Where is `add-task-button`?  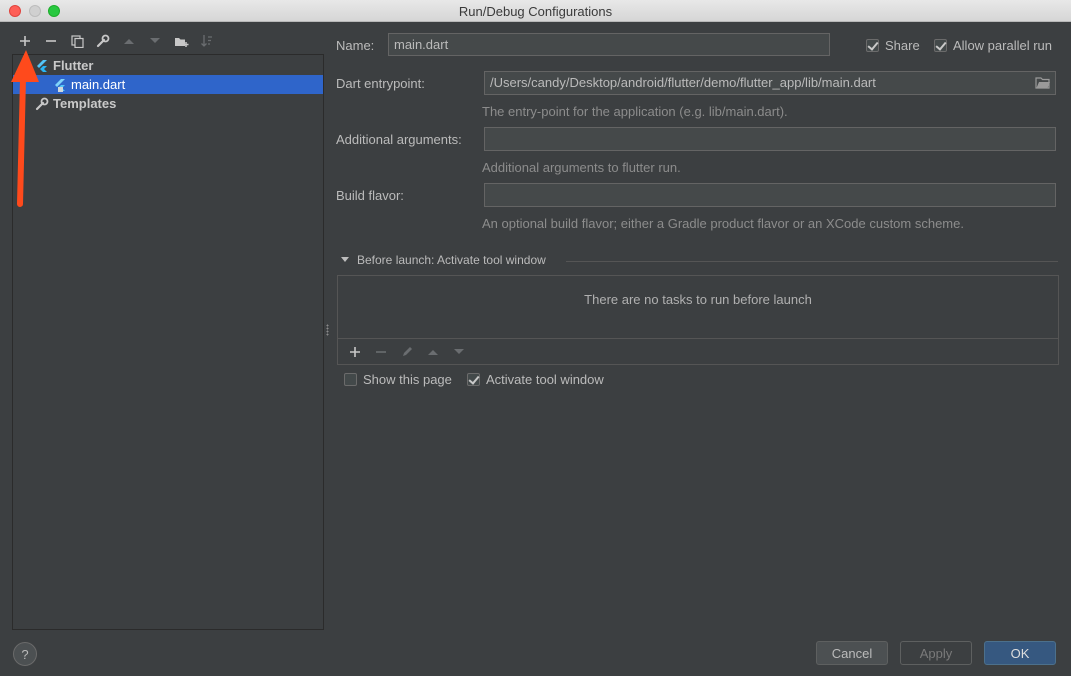 add-task-button is located at coordinates (355, 352).